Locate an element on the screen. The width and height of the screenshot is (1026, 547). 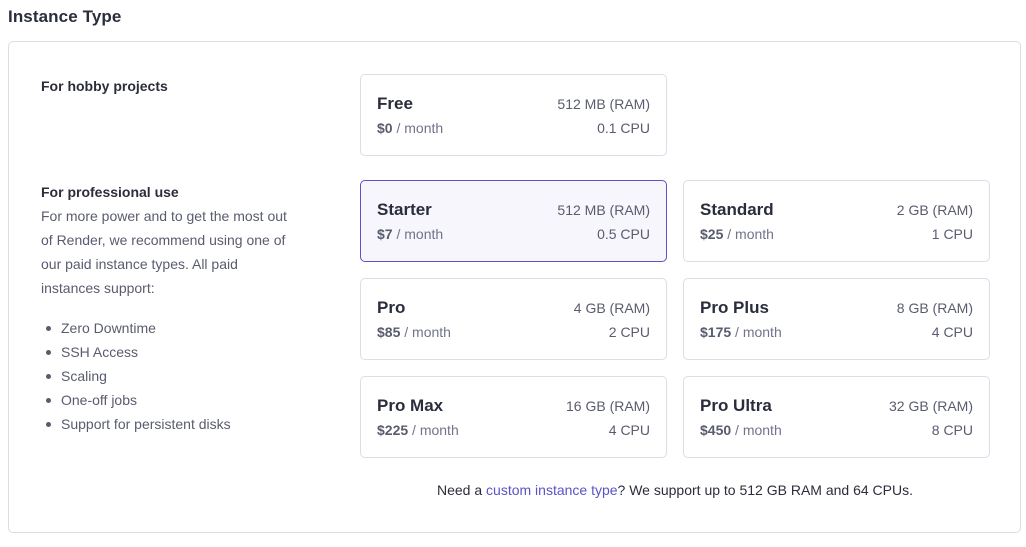
plan-name: Starter is located at coordinates (404, 209).